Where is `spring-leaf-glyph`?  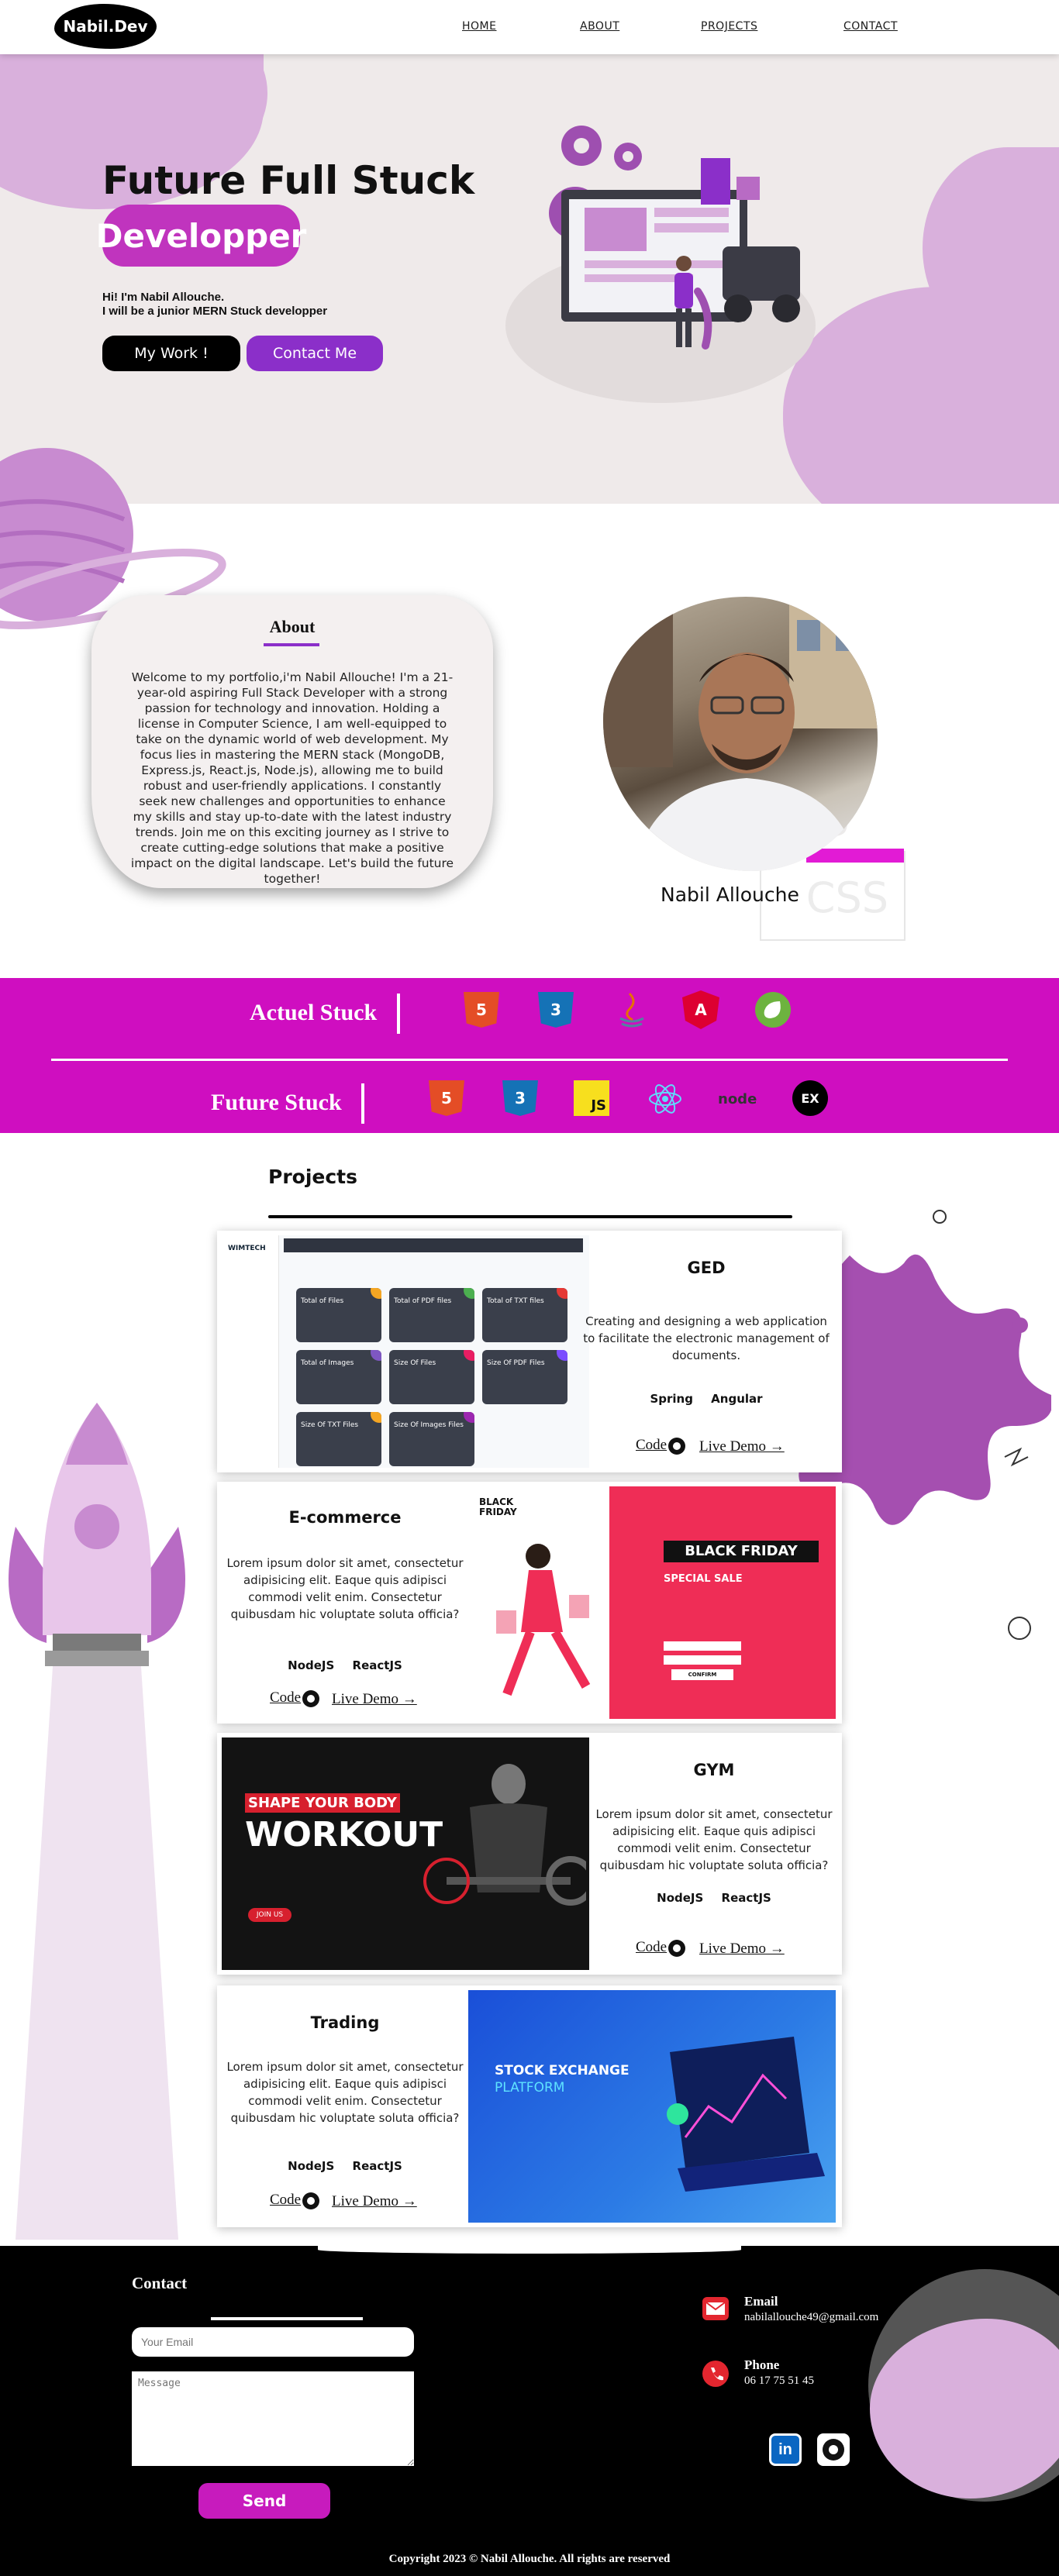
spring-leaf-glyph is located at coordinates (772, 1009).